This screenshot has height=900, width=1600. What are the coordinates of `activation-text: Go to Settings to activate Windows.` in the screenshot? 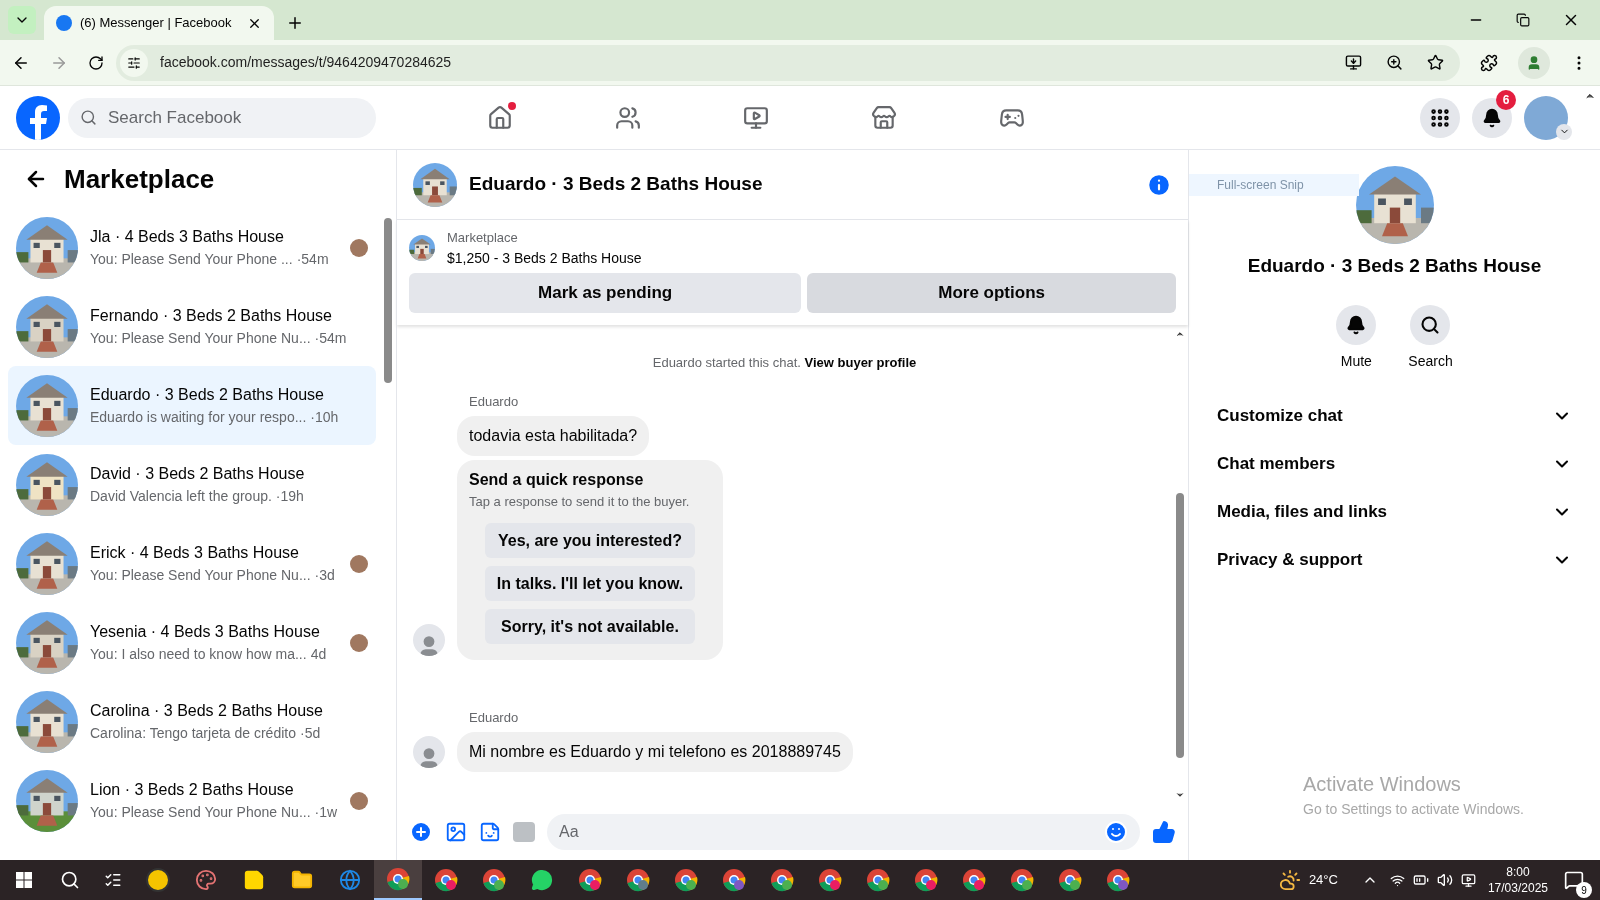 It's located at (1413, 809).